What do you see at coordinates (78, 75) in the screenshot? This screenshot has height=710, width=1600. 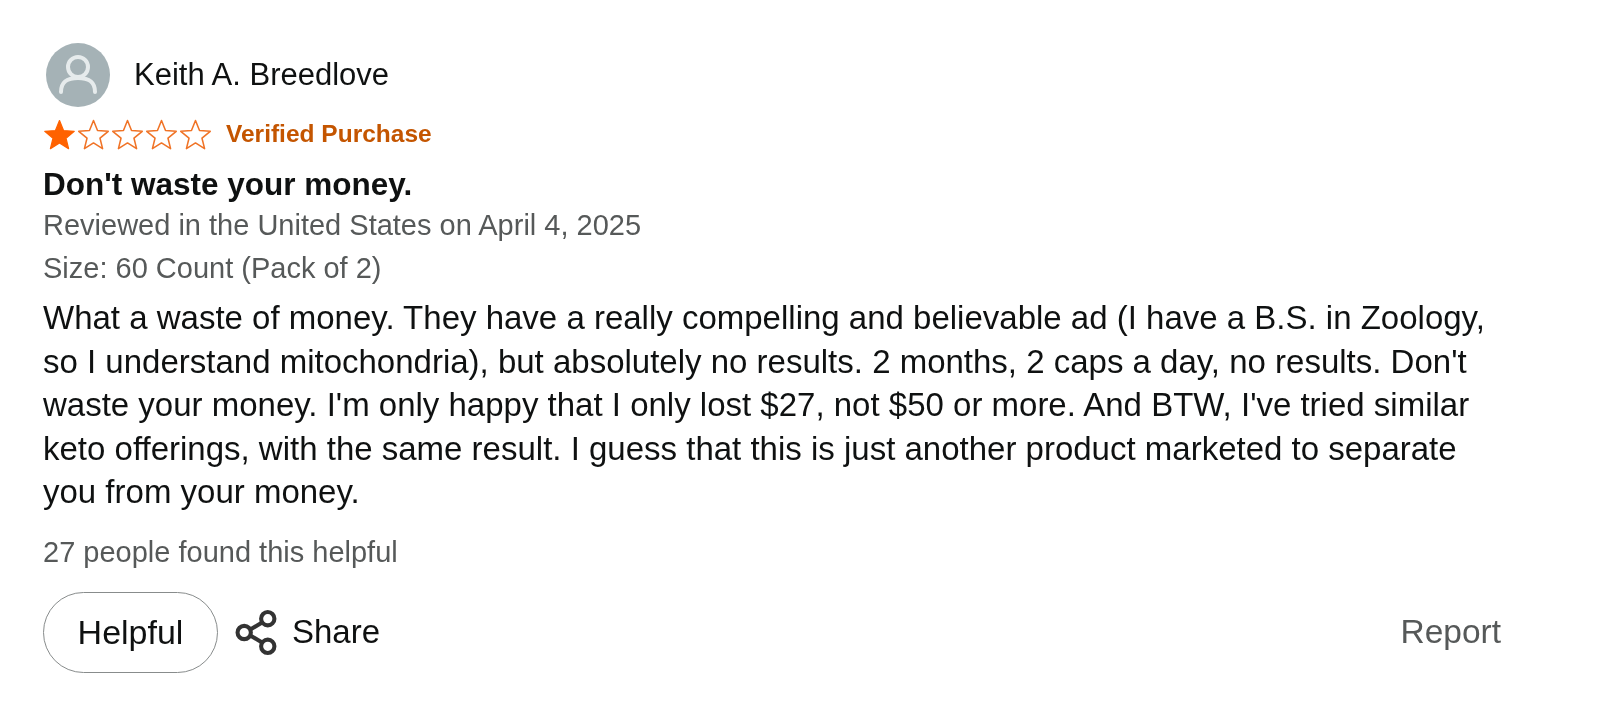 I see `avatar-icon` at bounding box center [78, 75].